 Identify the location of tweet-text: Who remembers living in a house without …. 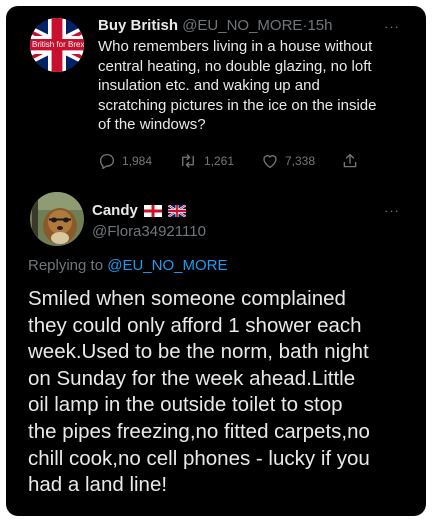
(237, 85).